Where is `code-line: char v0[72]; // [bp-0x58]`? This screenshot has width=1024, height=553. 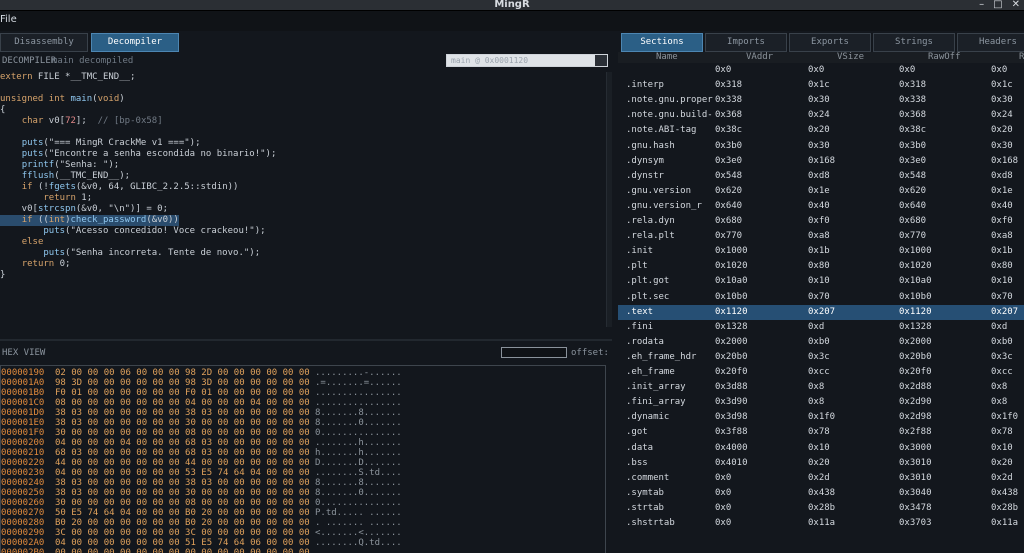
code-line: char v0[72]; // [bp-0x58] is located at coordinates (92, 121).